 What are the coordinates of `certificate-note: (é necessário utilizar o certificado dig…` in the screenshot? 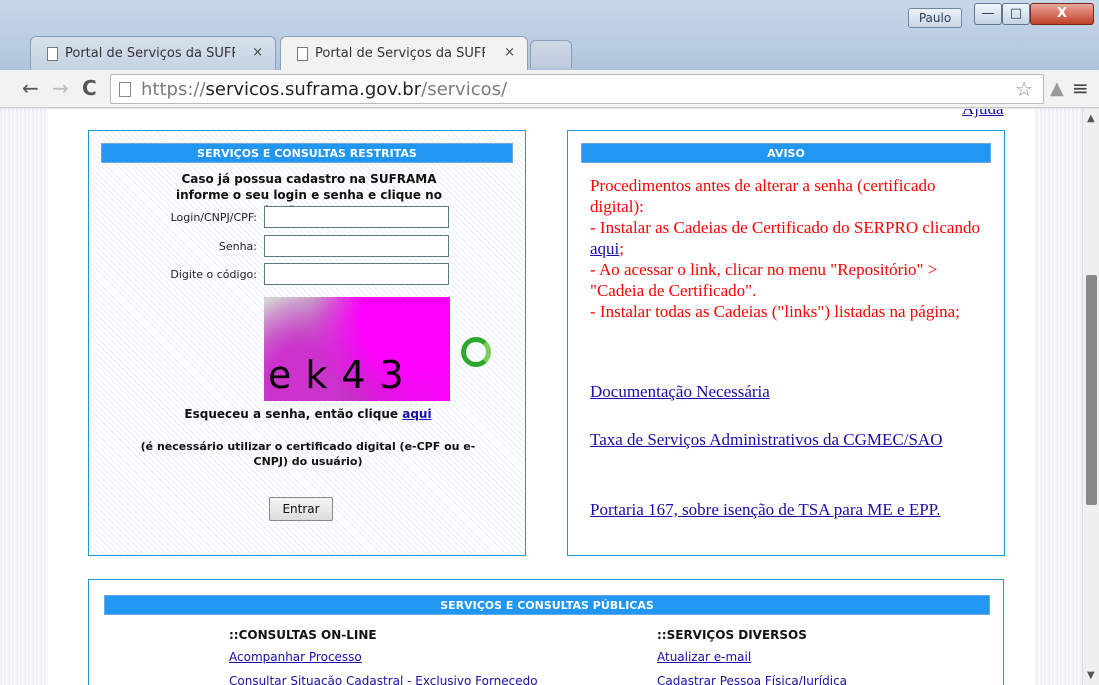 It's located at (308, 454).